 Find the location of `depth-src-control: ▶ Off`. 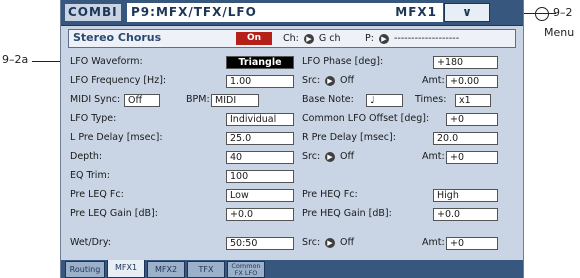

depth-src-control: ▶ Off is located at coordinates (338, 157).